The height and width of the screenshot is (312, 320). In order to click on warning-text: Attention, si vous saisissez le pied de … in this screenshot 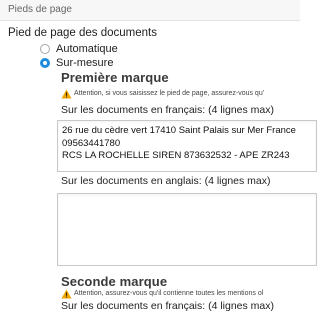, I will do `click(169, 93)`.